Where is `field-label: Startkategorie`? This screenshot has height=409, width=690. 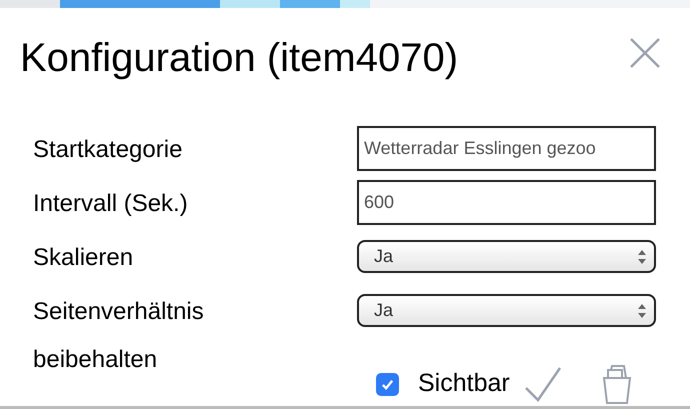 field-label: Startkategorie is located at coordinates (108, 150).